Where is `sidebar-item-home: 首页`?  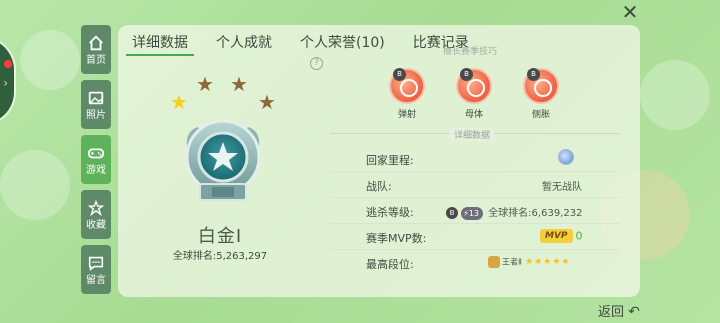
sidebar-item-home: 首页 is located at coordinates (96, 49).